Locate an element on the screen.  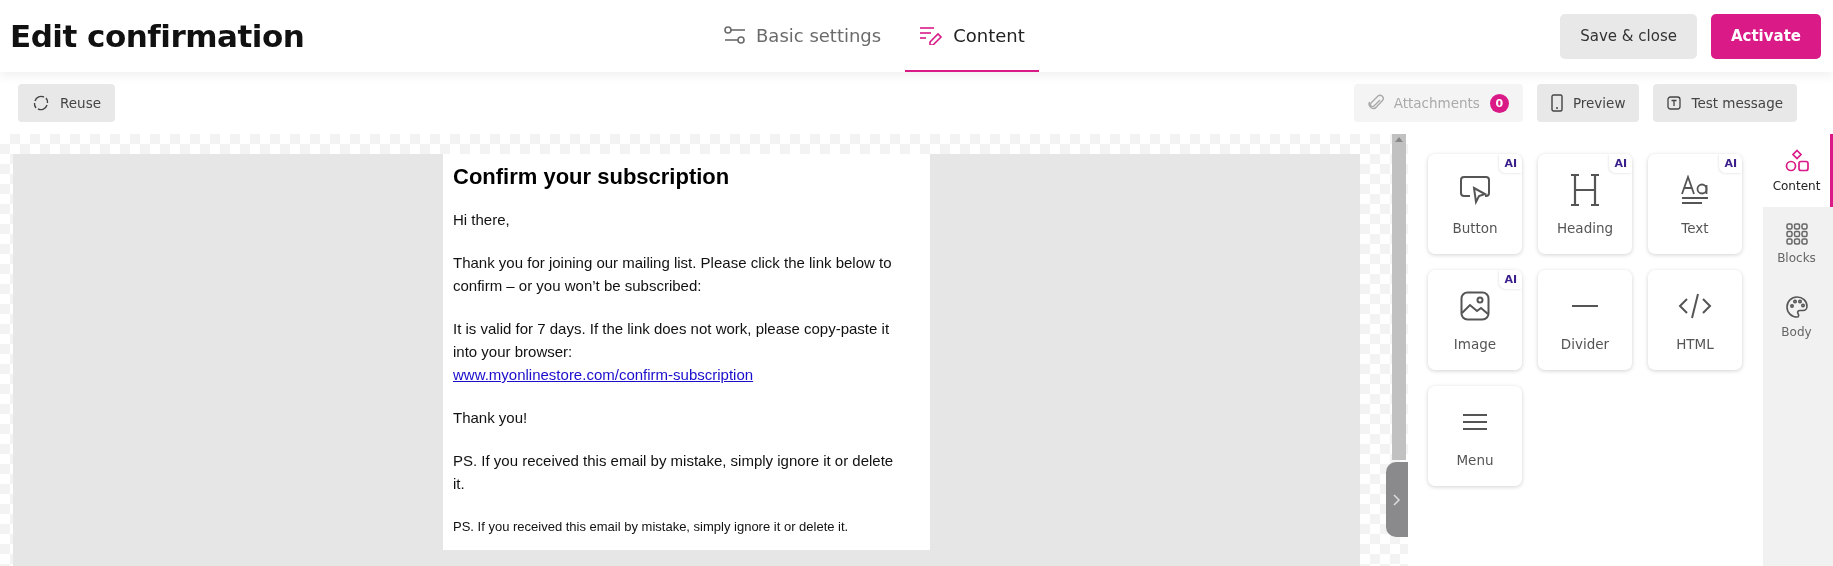
paperclip-icon is located at coordinates (1375, 103).